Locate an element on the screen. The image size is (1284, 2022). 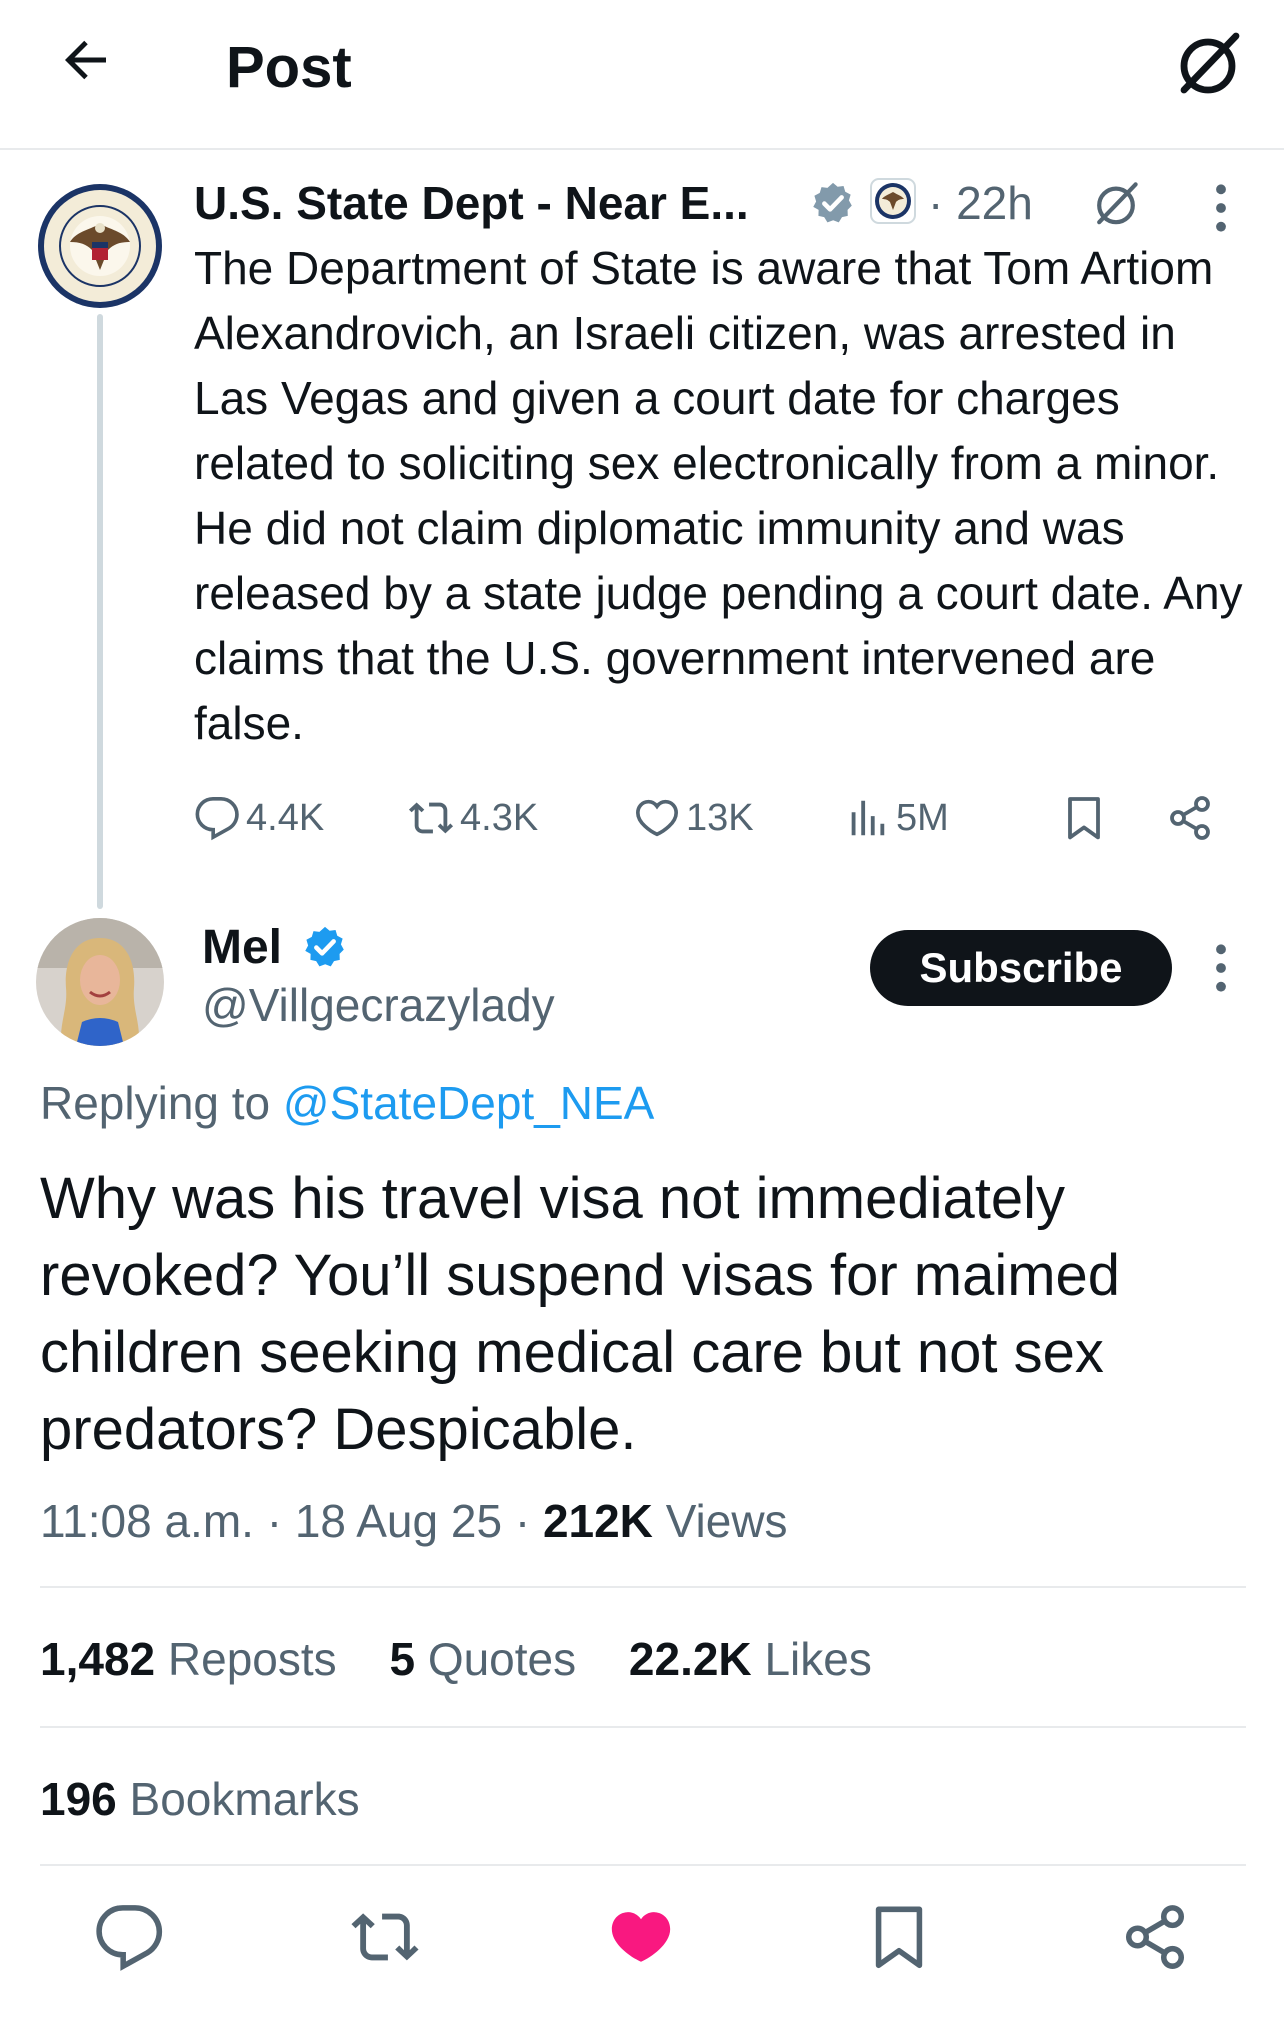
heart-outline-icon is located at coordinates (657, 818).